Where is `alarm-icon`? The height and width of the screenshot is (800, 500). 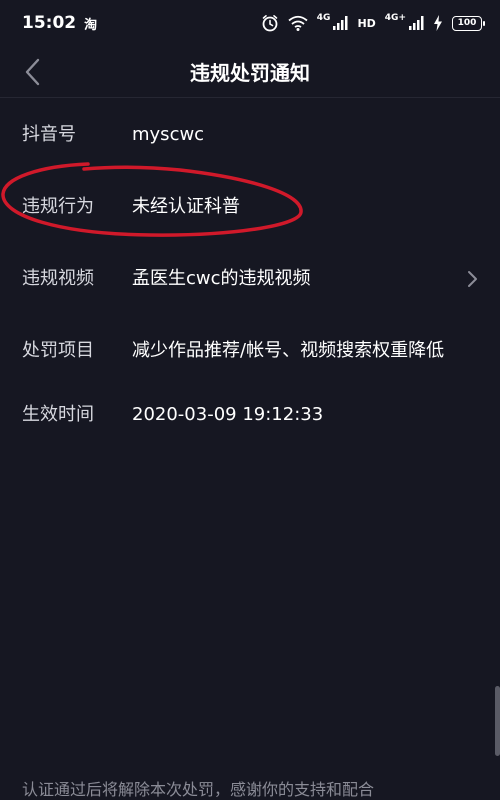
alarm-icon is located at coordinates (270, 23).